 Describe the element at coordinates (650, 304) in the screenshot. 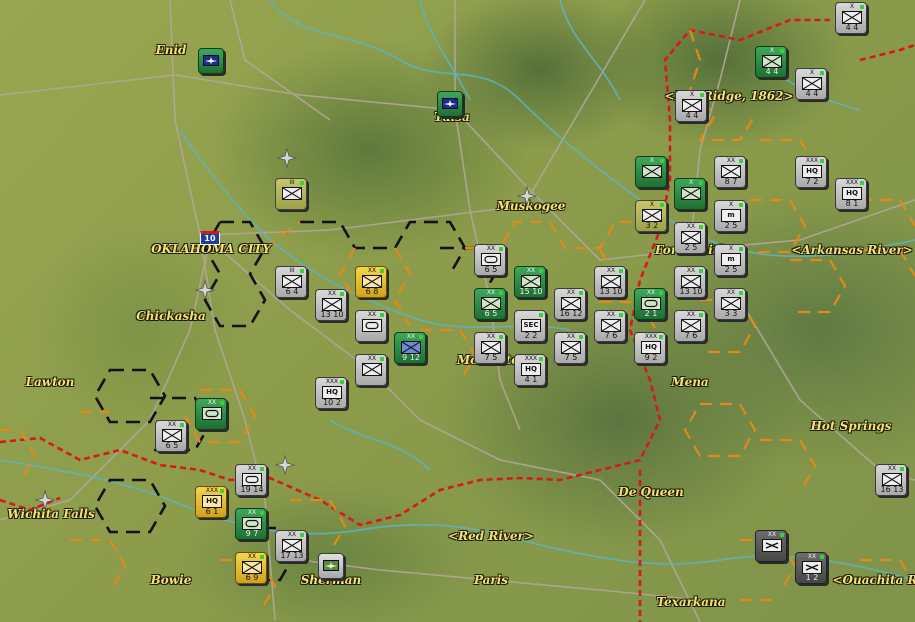

I see `unit-counter: XX 2 1` at that location.